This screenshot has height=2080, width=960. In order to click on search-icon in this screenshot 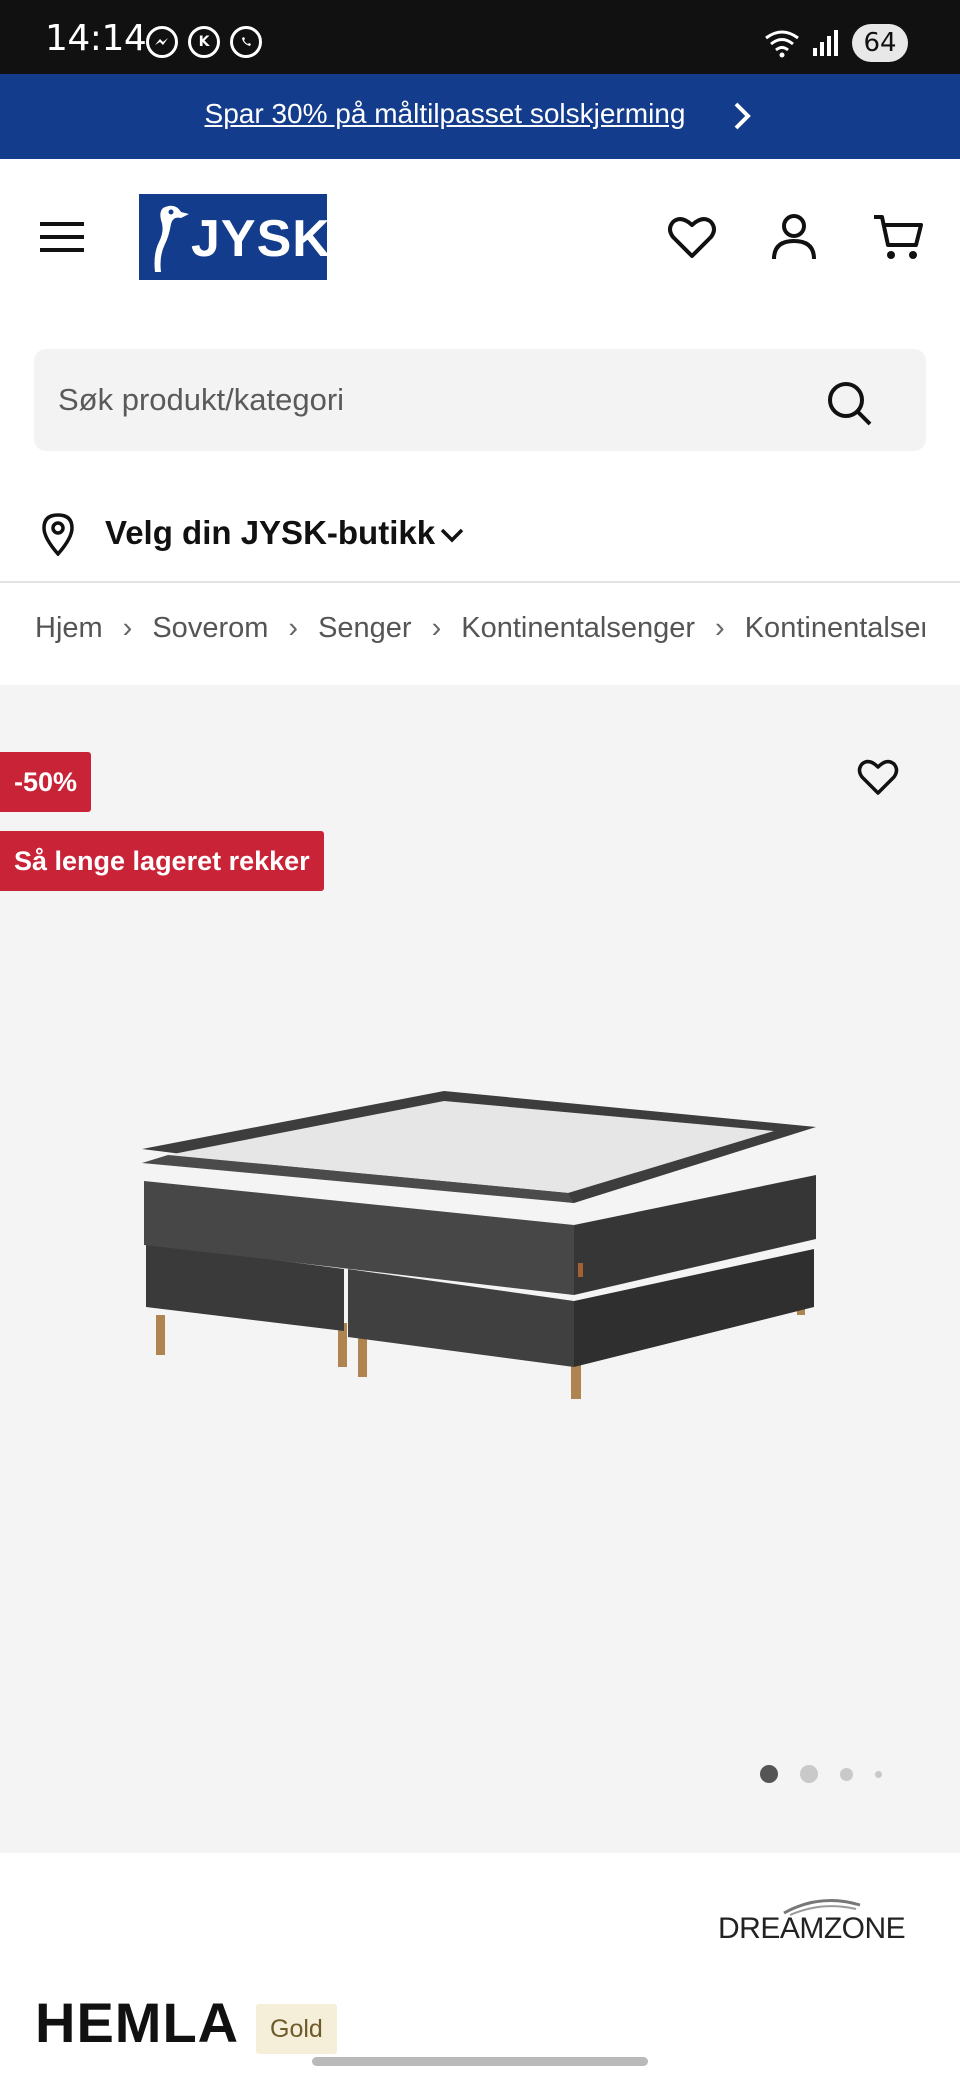, I will do `click(850, 404)`.